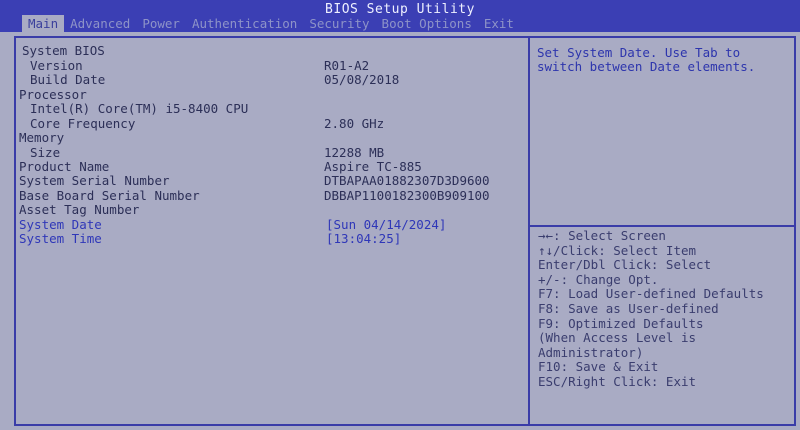 This screenshot has width=800, height=430. Describe the element at coordinates (64, 166) in the screenshot. I see `product-name-label: Product Name` at that location.